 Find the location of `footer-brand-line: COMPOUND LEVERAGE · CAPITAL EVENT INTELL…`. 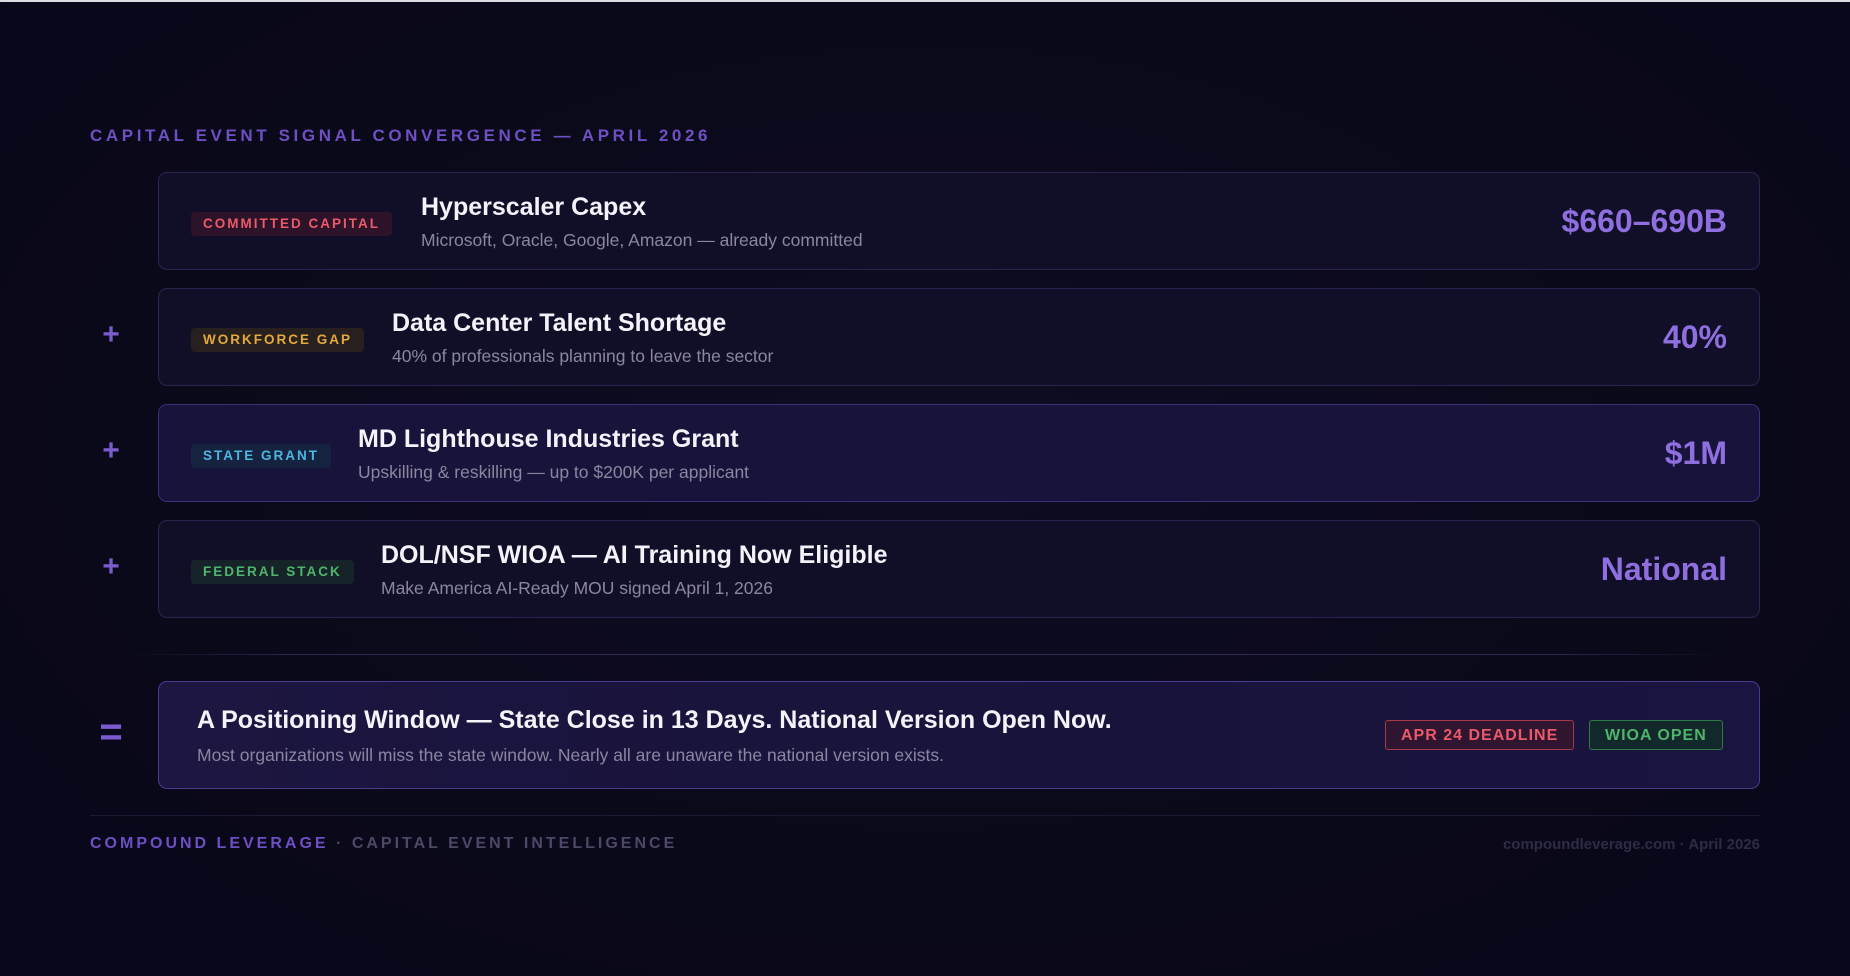

footer-brand-line: COMPOUND LEVERAGE · CAPITAL EVENT INTELL… is located at coordinates (383, 844).